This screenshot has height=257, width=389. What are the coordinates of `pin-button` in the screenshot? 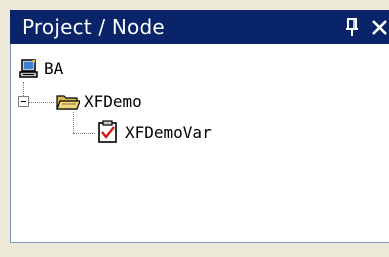 It's located at (352, 27).